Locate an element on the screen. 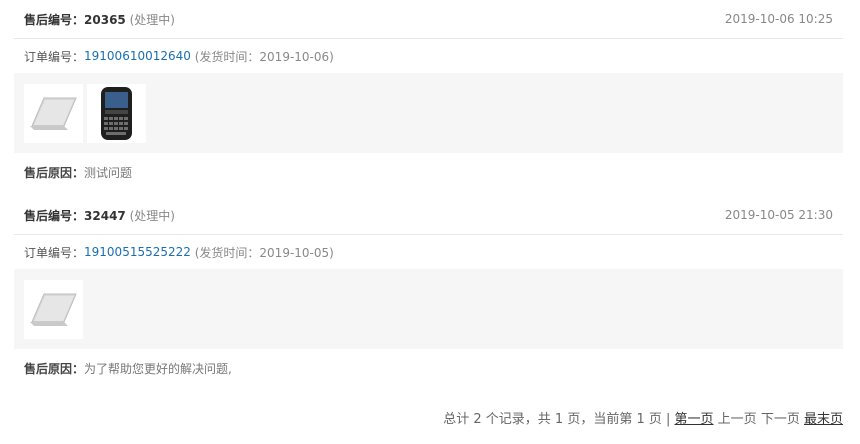 Image resolution: width=860 pixels, height=444 pixels. pagination: 总计 2 个记录，共 1 页，当前第 1 页 | 第一页 上一页 下一页 最末页 is located at coordinates (643, 417).